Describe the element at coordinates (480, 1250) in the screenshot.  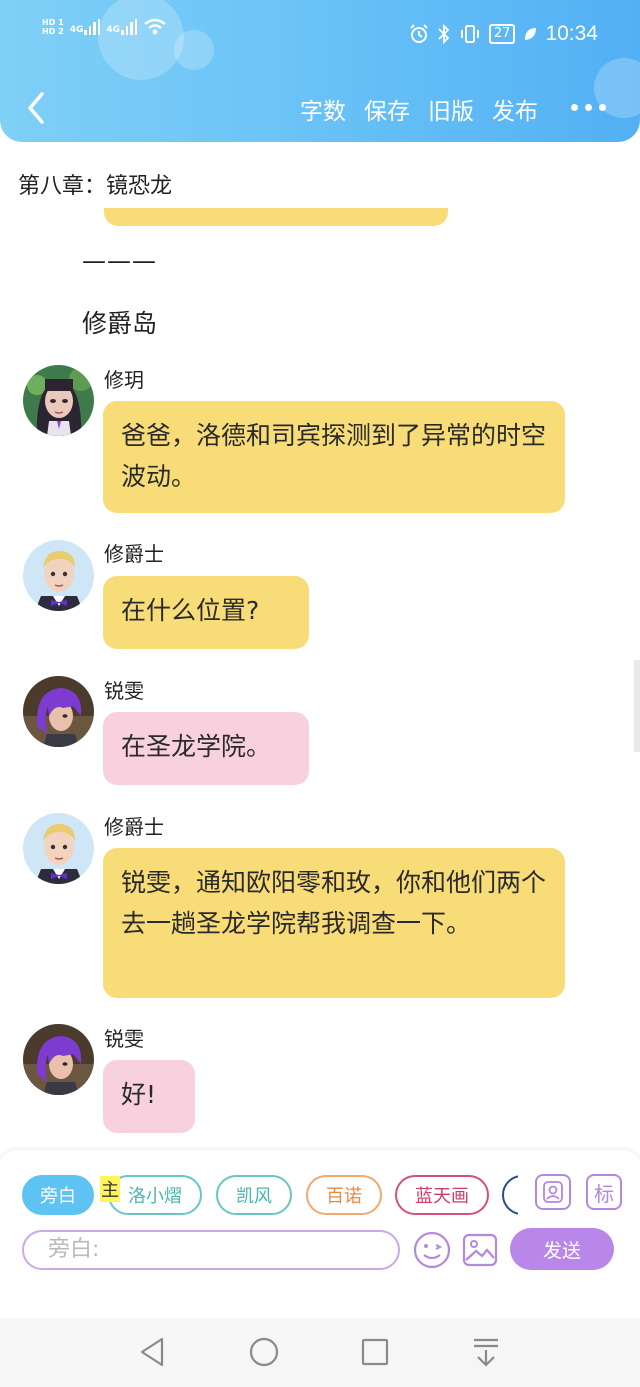
I see `image-icon` at that location.